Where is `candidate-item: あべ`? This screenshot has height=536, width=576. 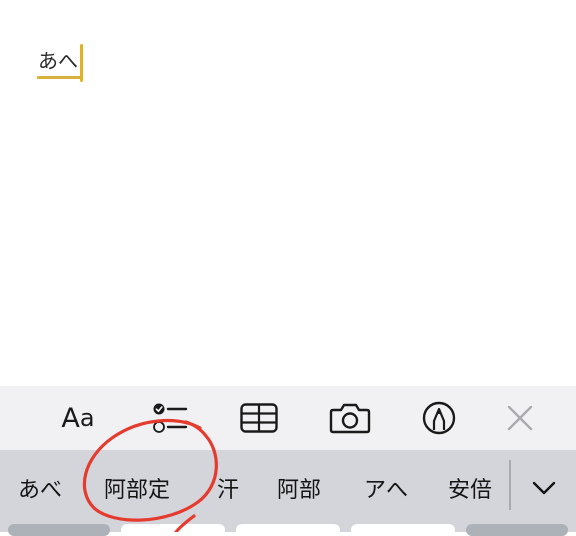 candidate-item: あべ is located at coordinates (40, 488).